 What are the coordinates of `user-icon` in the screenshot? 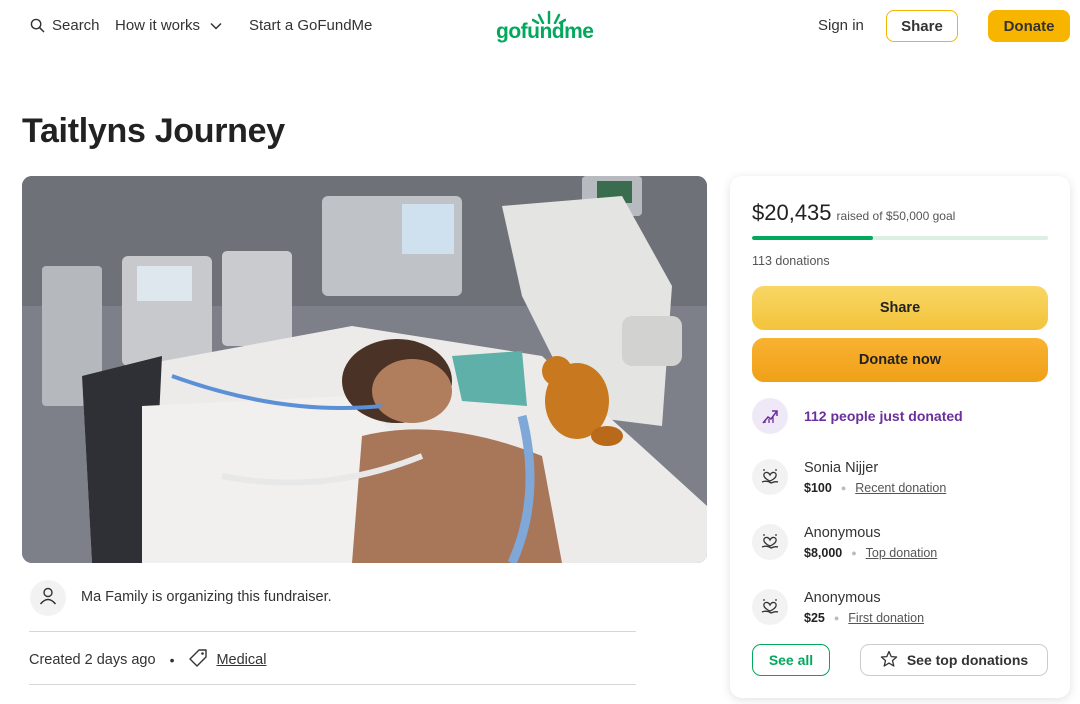 It's located at (48, 598).